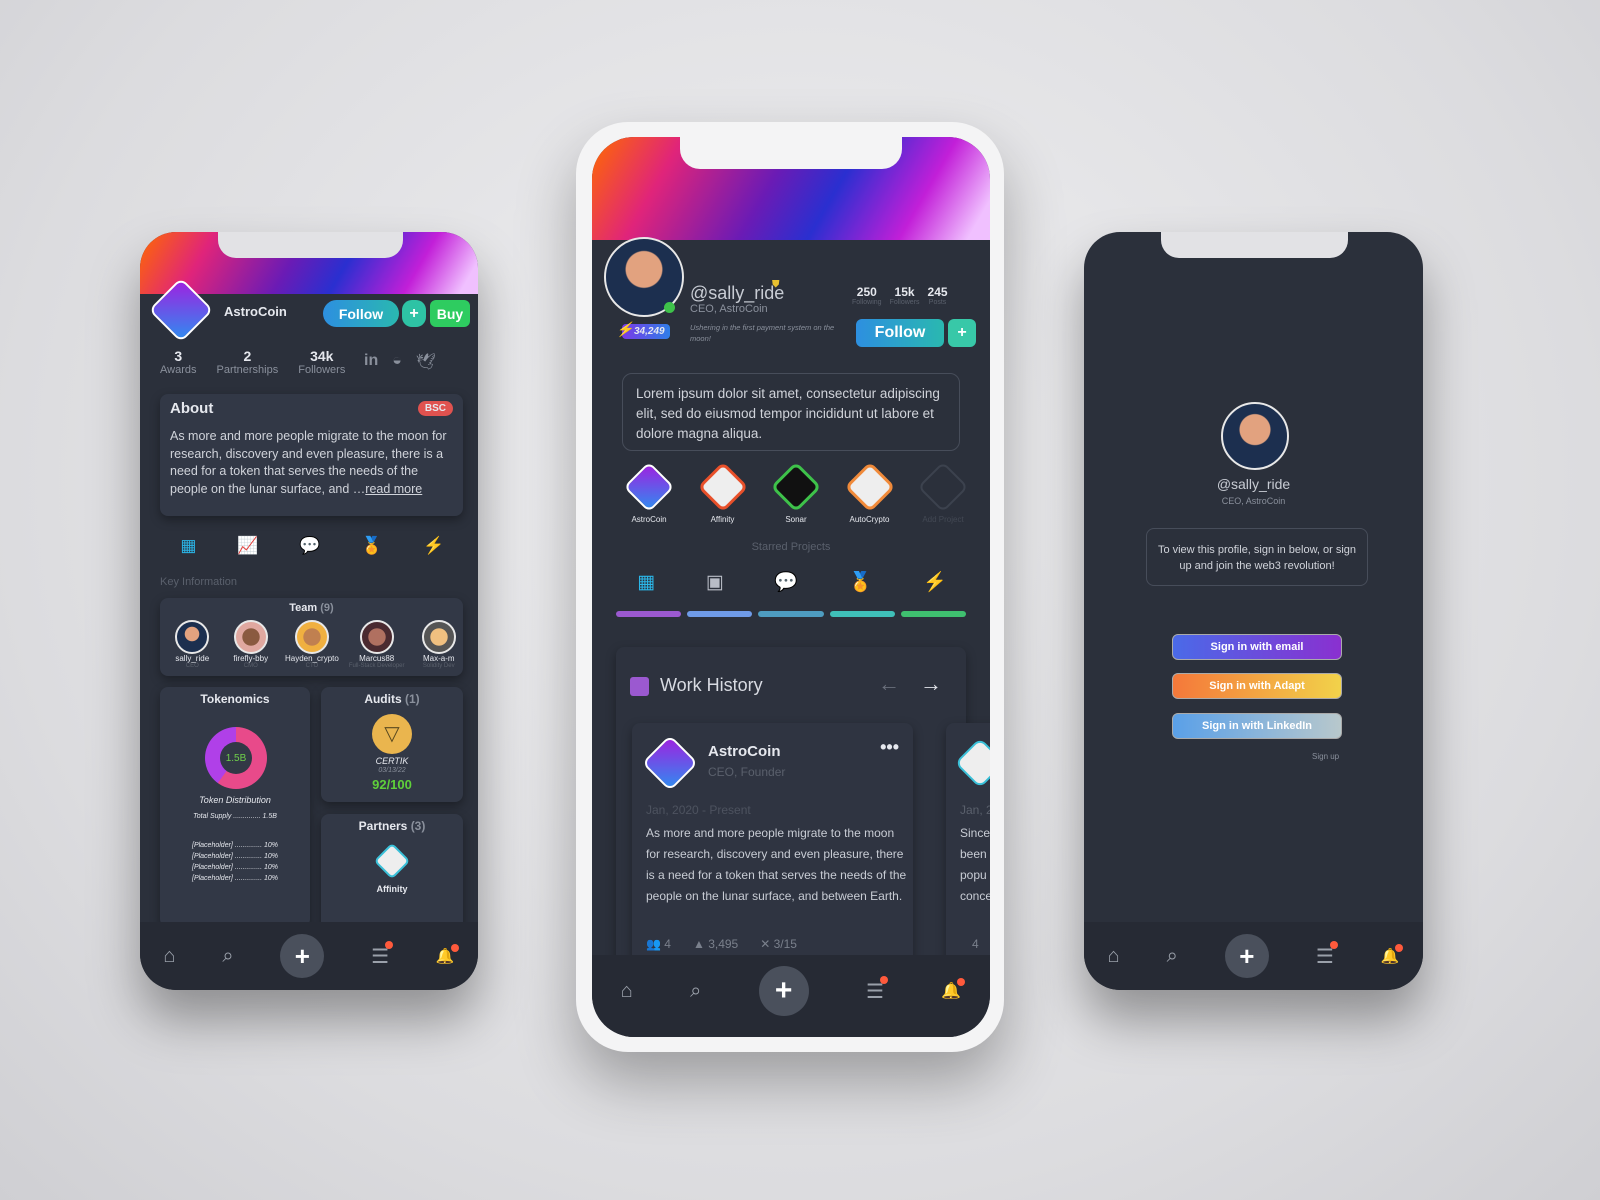 The height and width of the screenshot is (1200, 1600). Describe the element at coordinates (715, 582) in the screenshot. I see `cards-tab-icon: ▣` at that location.